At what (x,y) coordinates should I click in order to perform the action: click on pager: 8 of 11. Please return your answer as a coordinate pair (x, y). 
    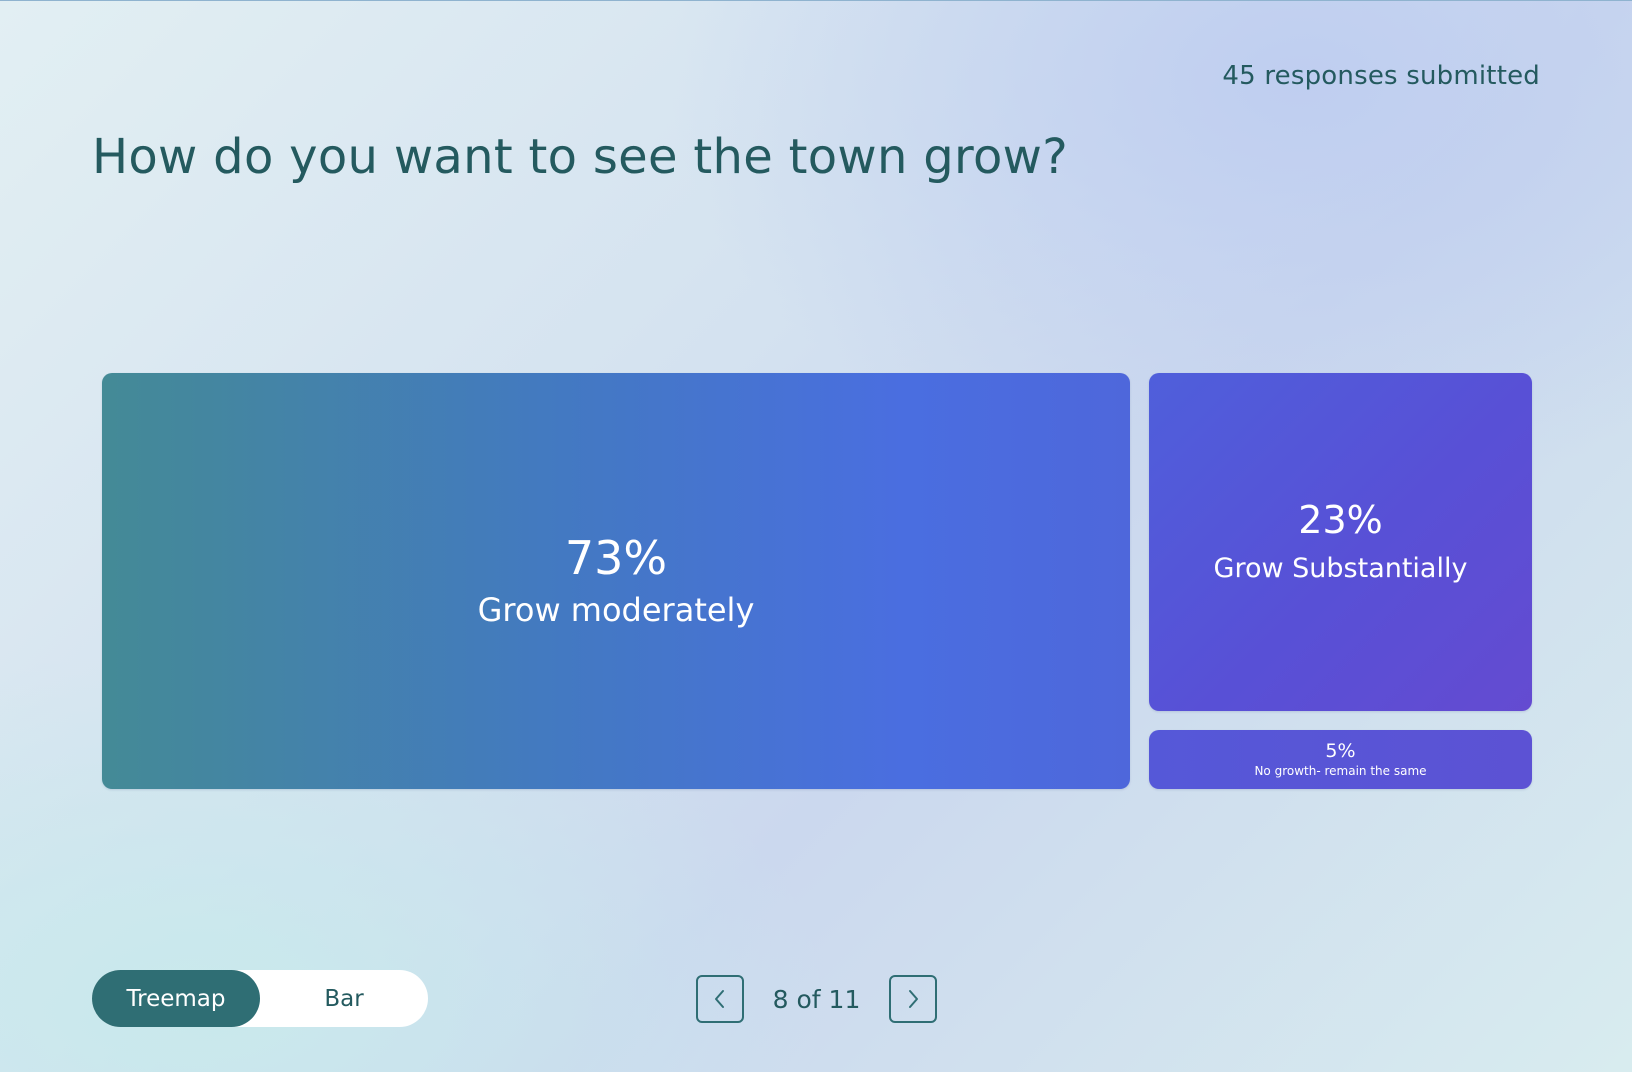
    Looking at the image, I should click on (816, 999).